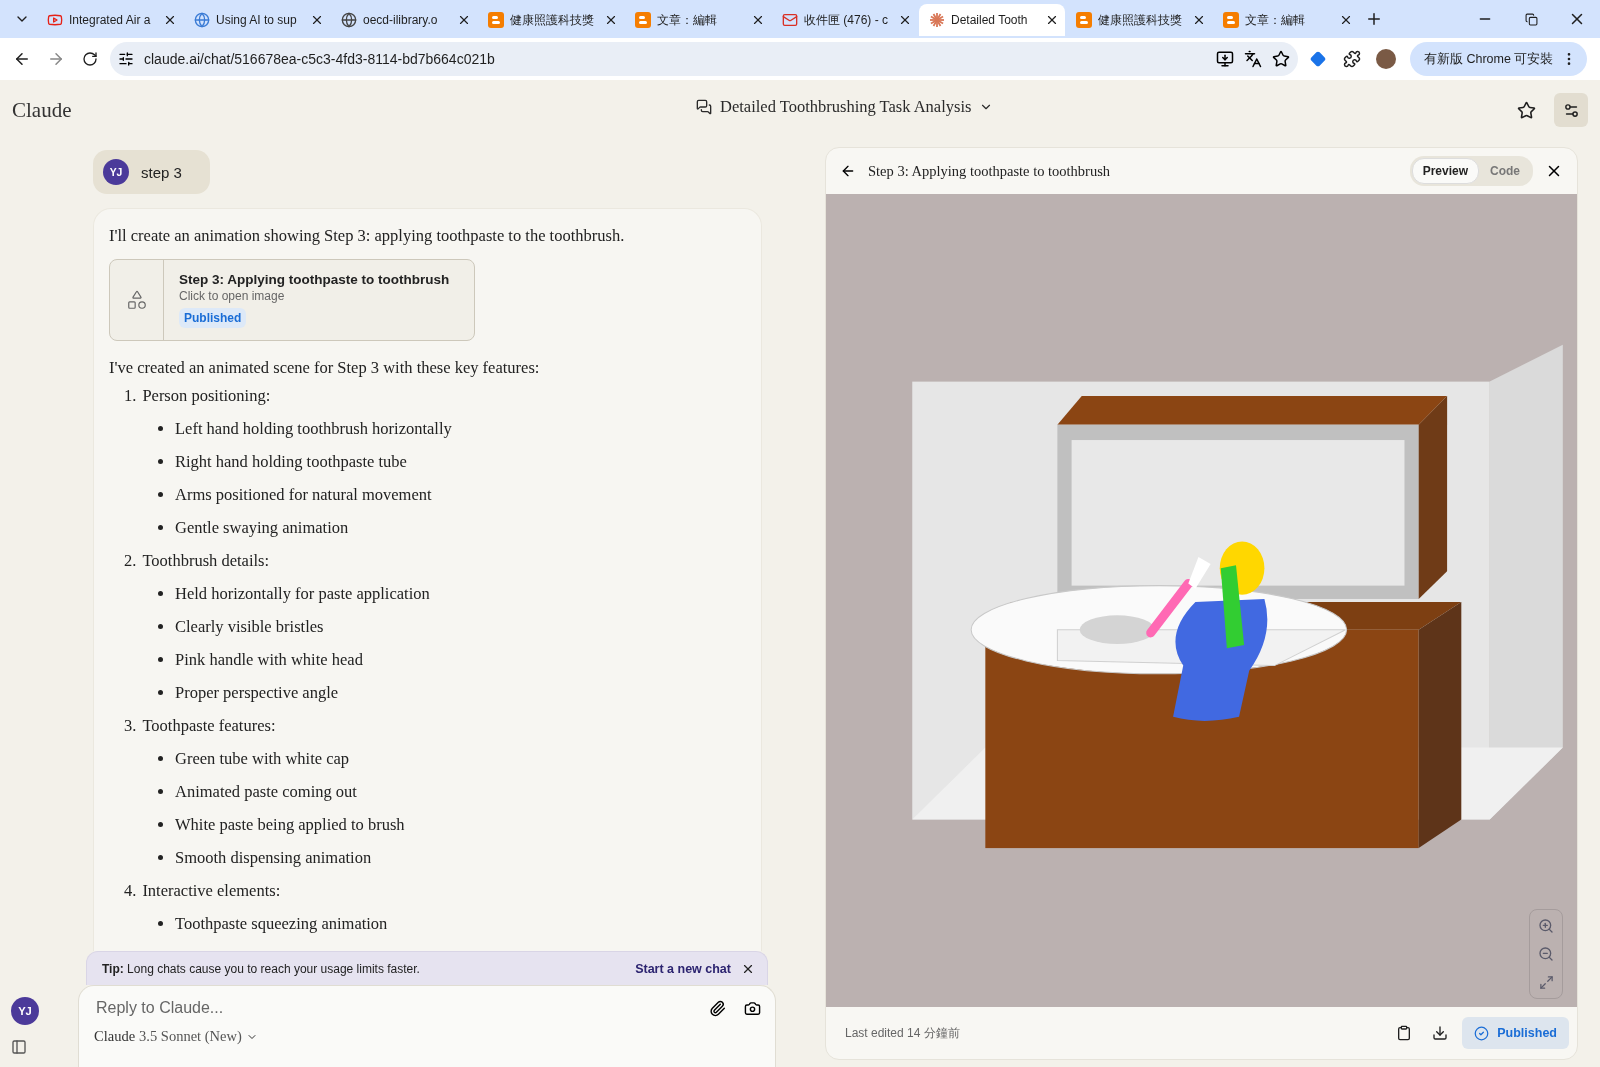 The width and height of the screenshot is (1600, 1067). Describe the element at coordinates (314, 279) in the screenshot. I see `artifact-title: Step 3: Applying toothpaste to toothbrush` at that location.